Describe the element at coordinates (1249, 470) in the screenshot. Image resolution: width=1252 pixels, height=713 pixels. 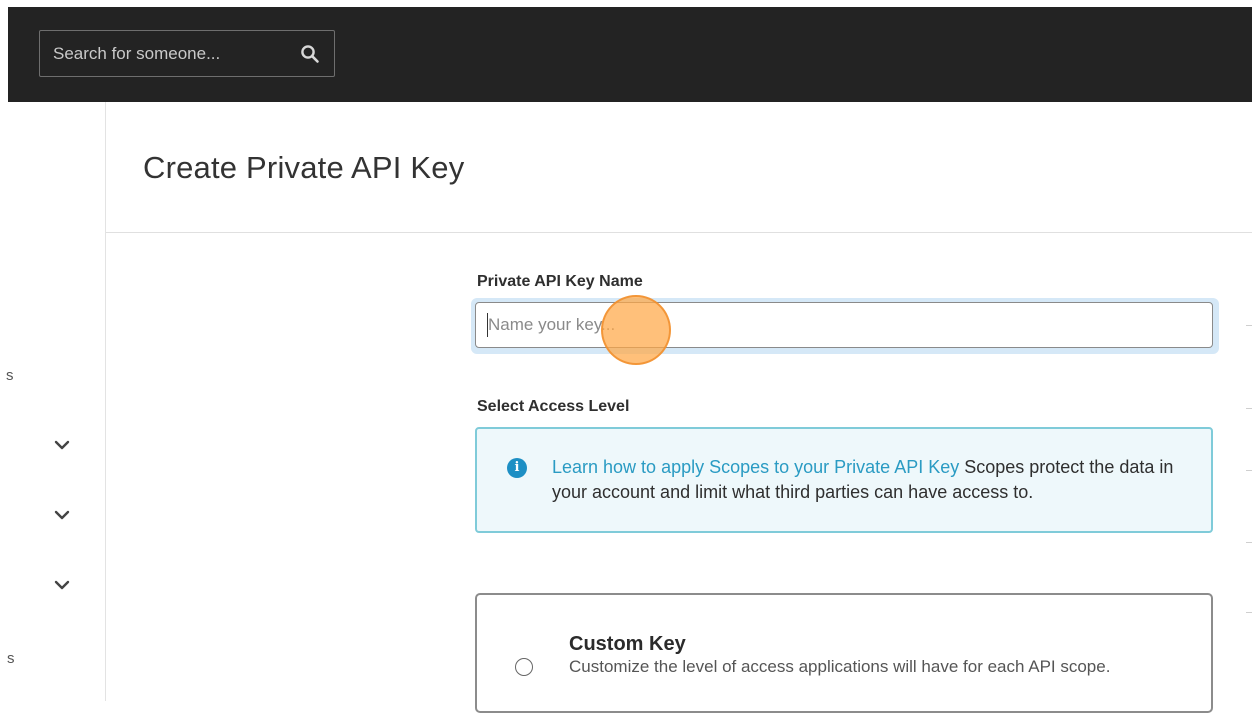
I see `right-edge-marks` at that location.